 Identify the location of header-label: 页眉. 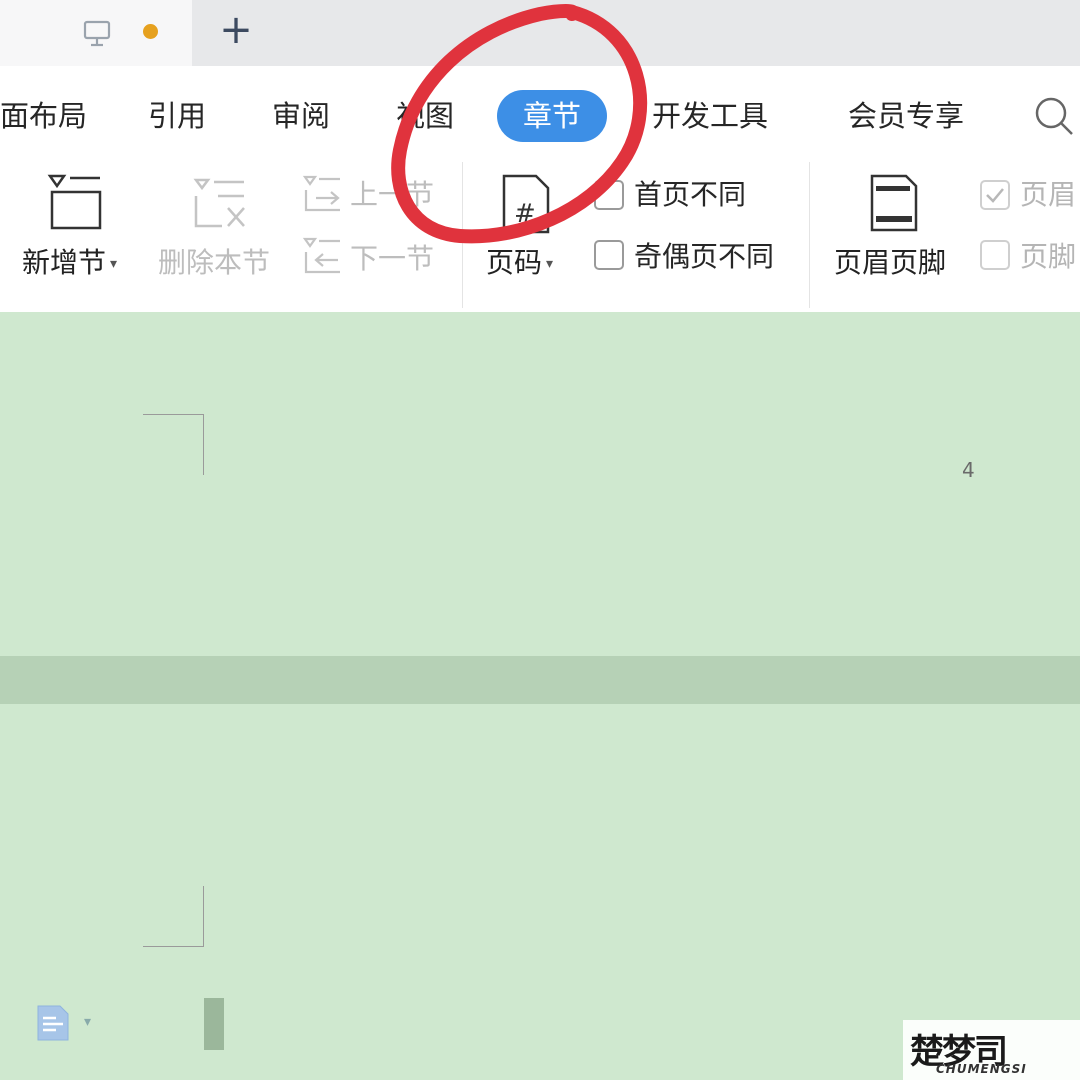
(1048, 194).